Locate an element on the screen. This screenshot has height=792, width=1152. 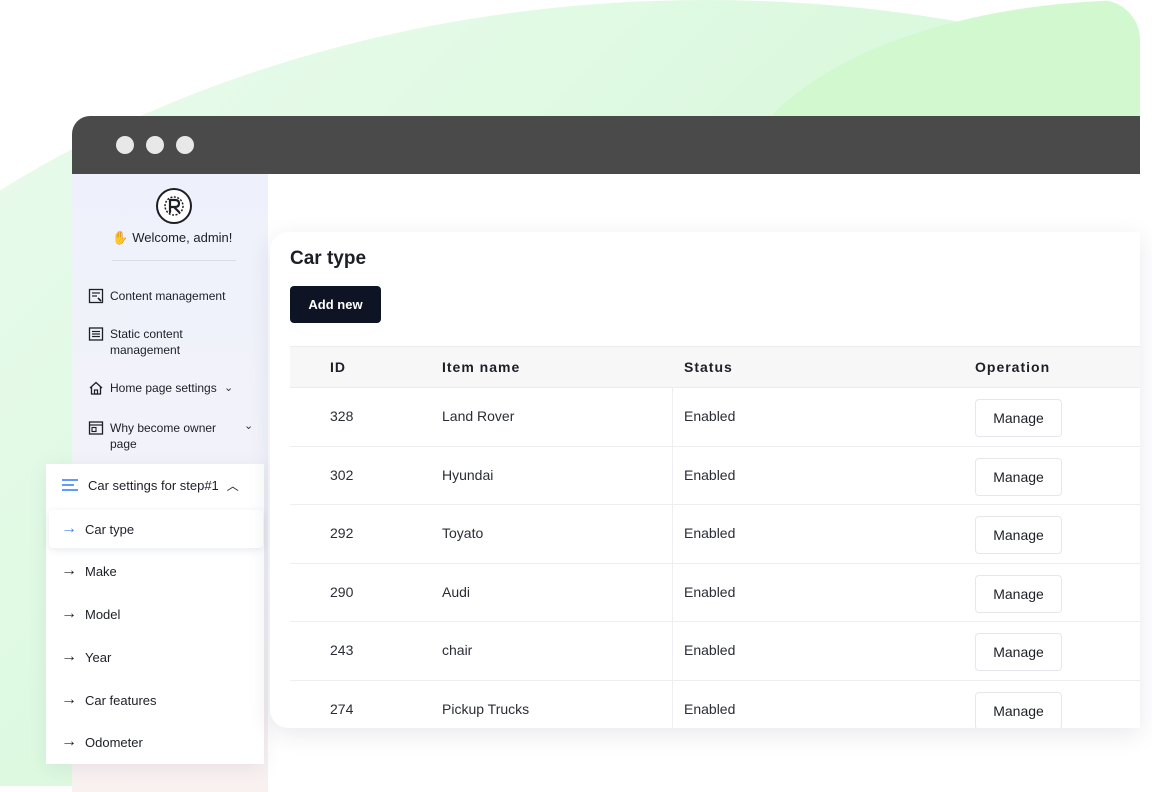
row-item-name: Toyato is located at coordinates (463, 533).